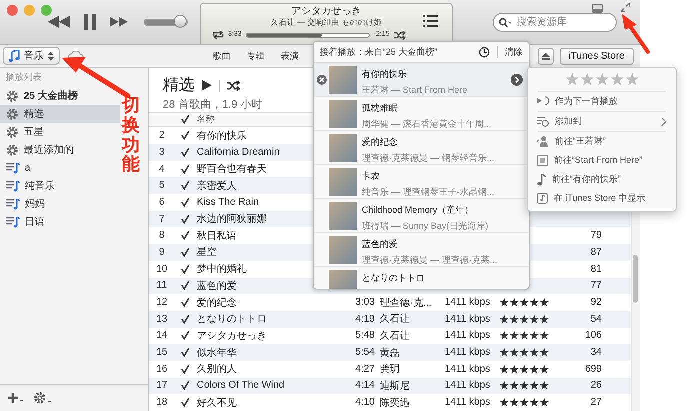 This screenshot has width=700, height=411. Describe the element at coordinates (205, 119) in the screenshot. I see `column-header: 名称` at that location.